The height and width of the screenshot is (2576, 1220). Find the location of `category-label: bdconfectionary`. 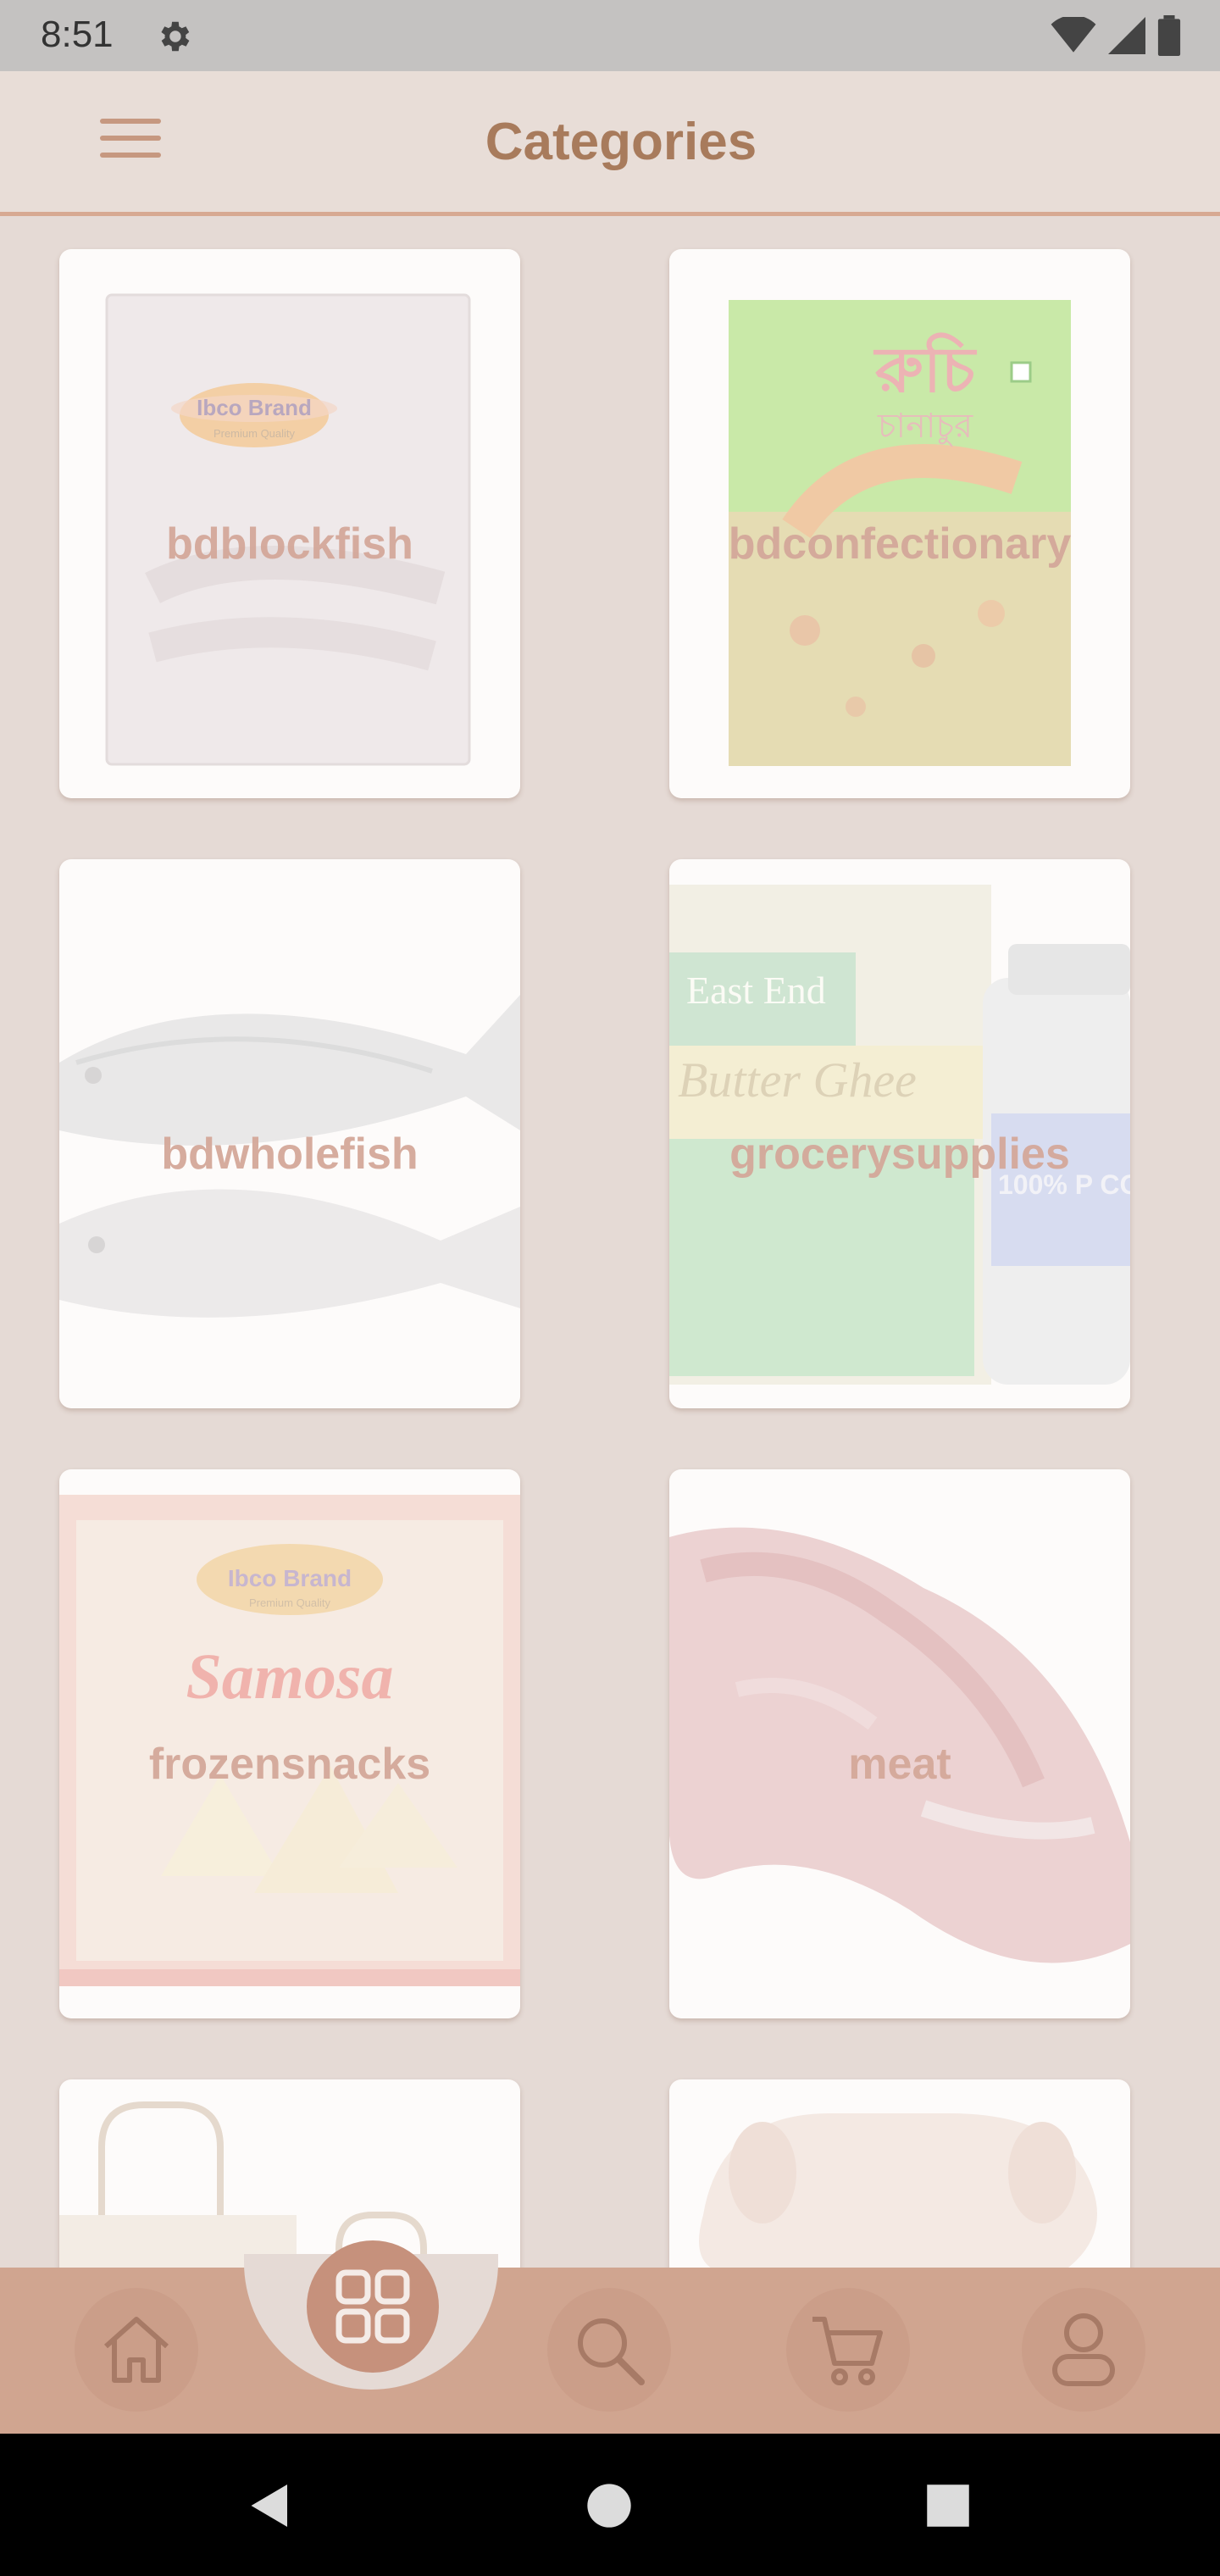

category-label: bdconfectionary is located at coordinates (900, 544).